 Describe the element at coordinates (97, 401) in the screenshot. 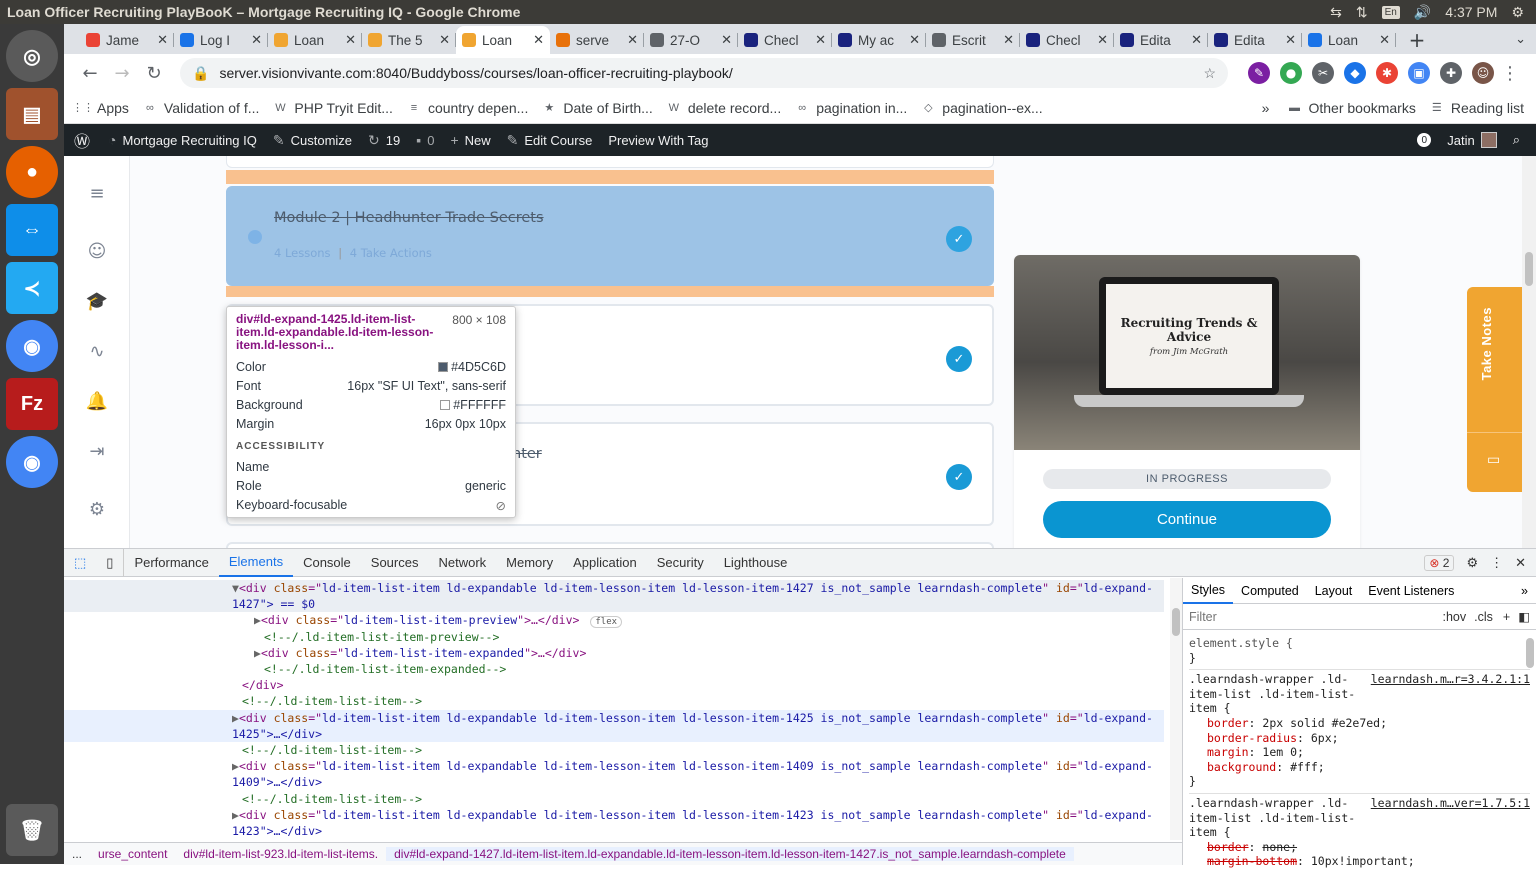

I see `notifications-bell-icon: 🔔` at that location.